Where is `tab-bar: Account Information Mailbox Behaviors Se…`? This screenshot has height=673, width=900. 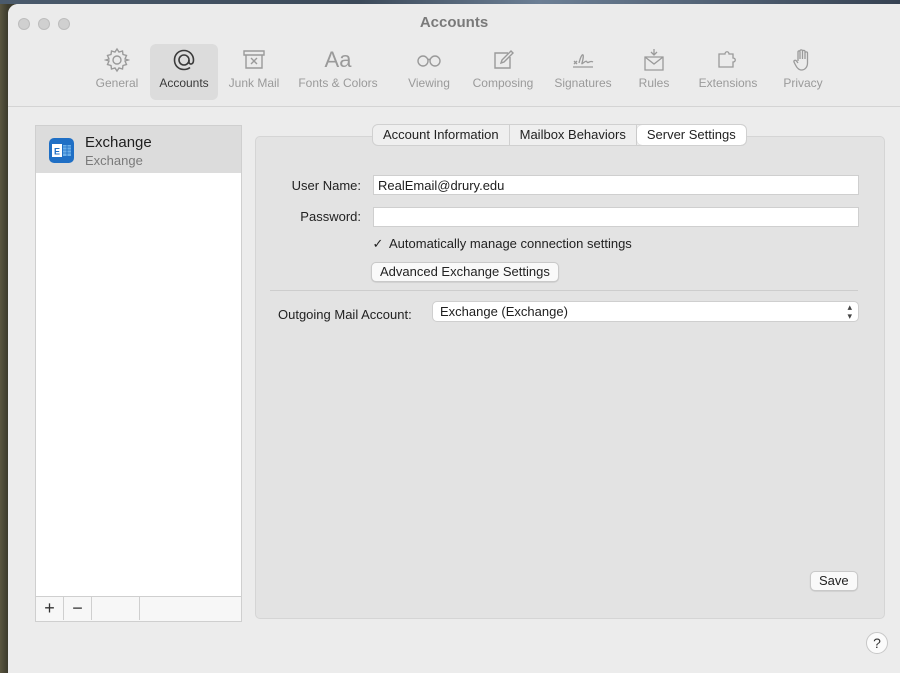 tab-bar: Account Information Mailbox Behaviors Se… is located at coordinates (559, 135).